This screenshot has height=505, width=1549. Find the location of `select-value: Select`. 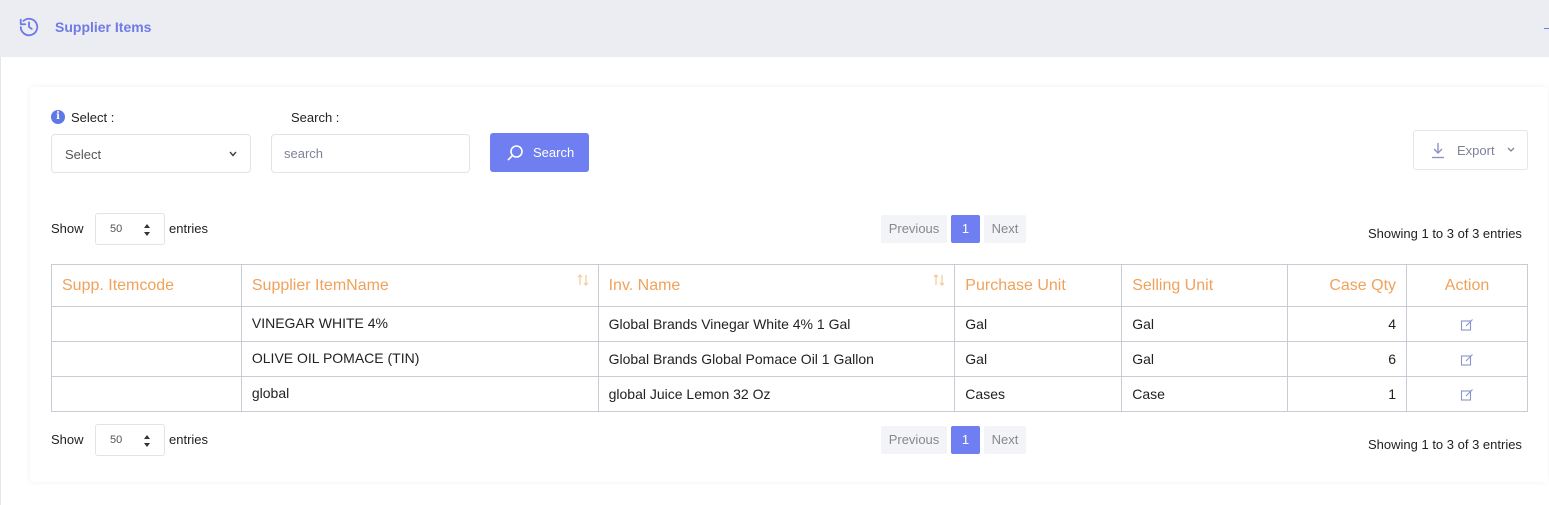

select-value: Select is located at coordinates (83, 154).